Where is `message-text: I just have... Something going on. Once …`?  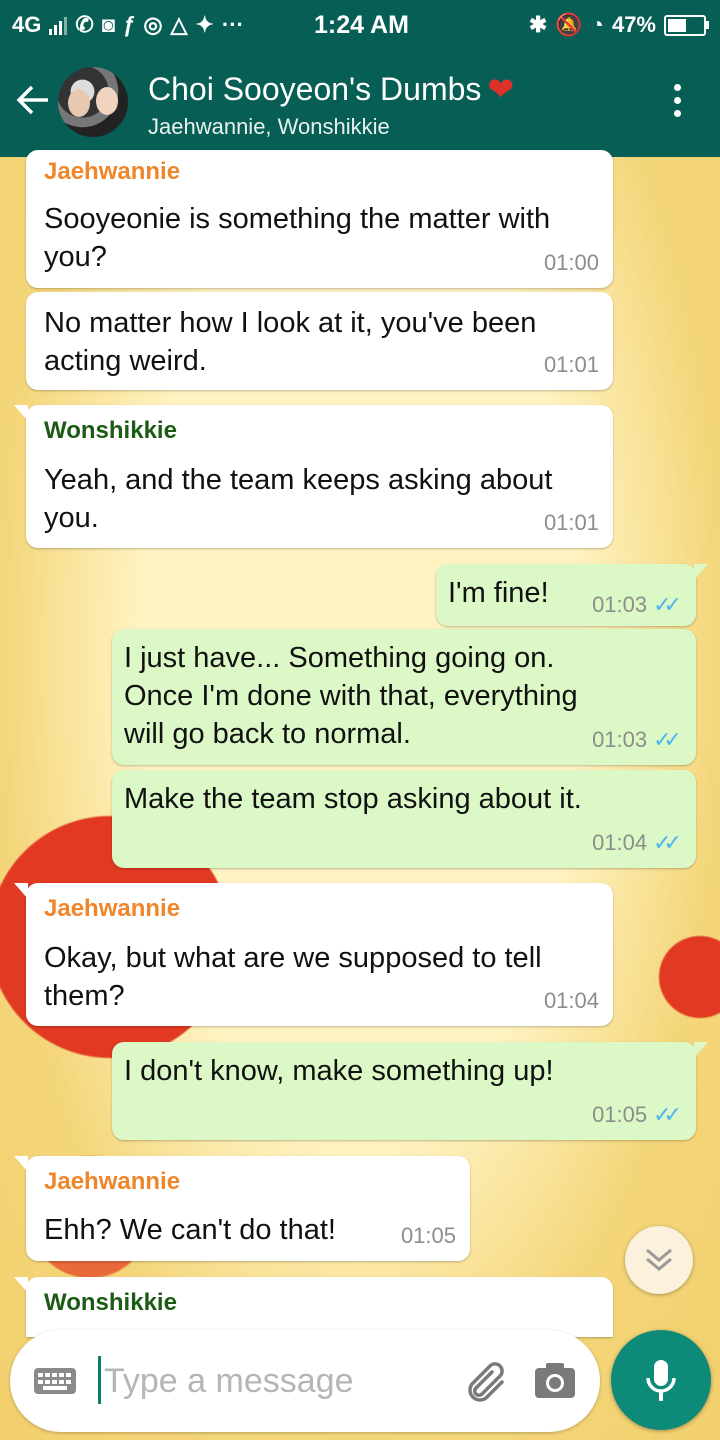
message-text: I just have... Something going on. Once … is located at coordinates (351, 696).